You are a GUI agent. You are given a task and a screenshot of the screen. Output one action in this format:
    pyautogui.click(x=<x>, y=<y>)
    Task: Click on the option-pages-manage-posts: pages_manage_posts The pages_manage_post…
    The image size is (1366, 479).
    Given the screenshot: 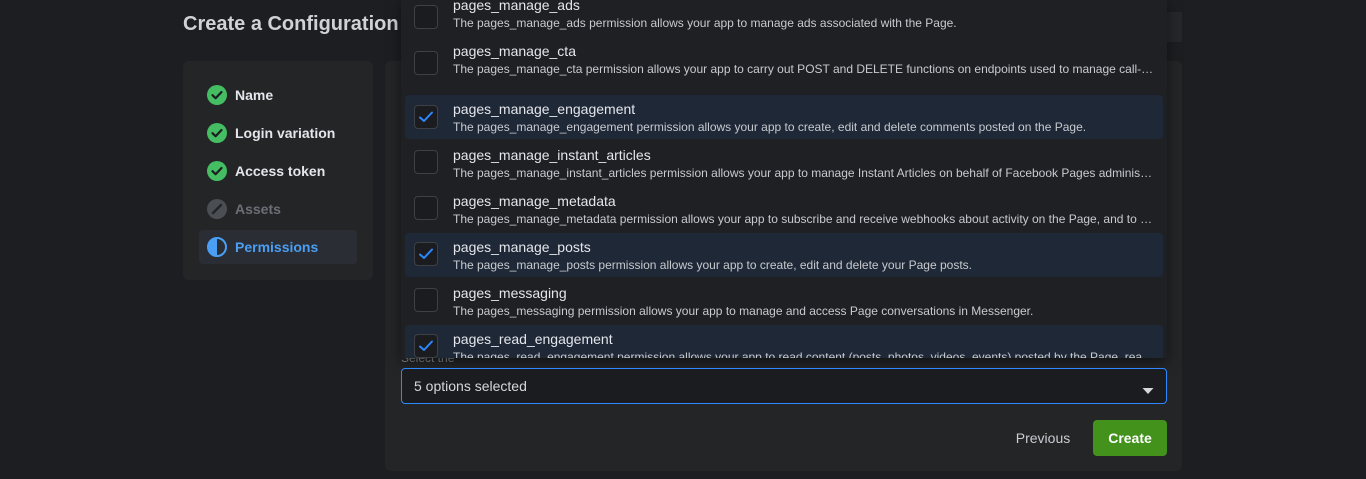 What is the action you would take?
    pyautogui.click(x=784, y=255)
    